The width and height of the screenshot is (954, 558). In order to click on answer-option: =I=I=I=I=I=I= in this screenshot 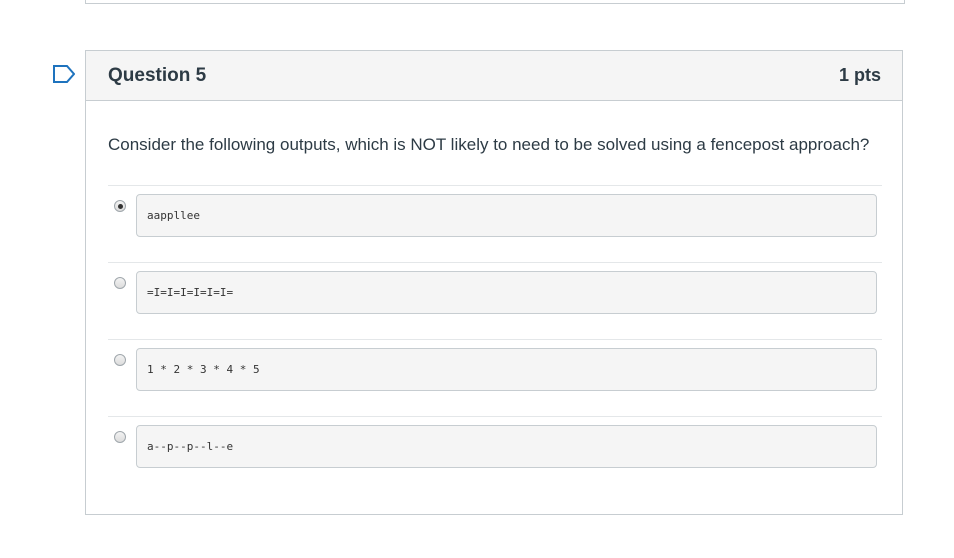, I will do `click(495, 300)`.